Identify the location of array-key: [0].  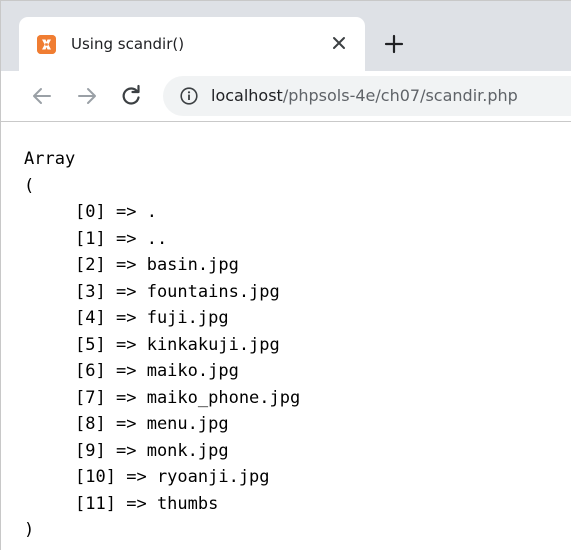
(90, 212).